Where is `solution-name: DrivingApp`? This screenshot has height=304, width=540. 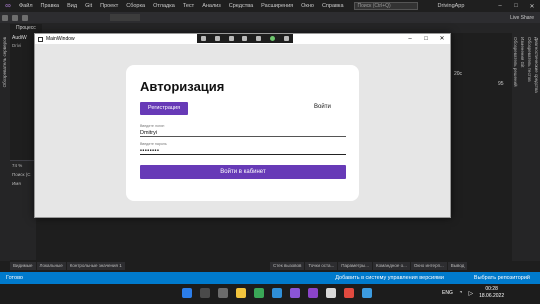
solution-name: DrivingApp is located at coordinates (451, 6).